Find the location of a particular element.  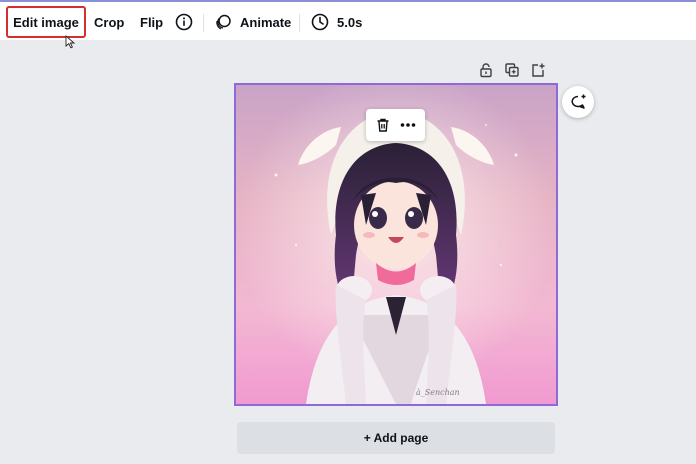

crop-label: Crop is located at coordinates (109, 22).